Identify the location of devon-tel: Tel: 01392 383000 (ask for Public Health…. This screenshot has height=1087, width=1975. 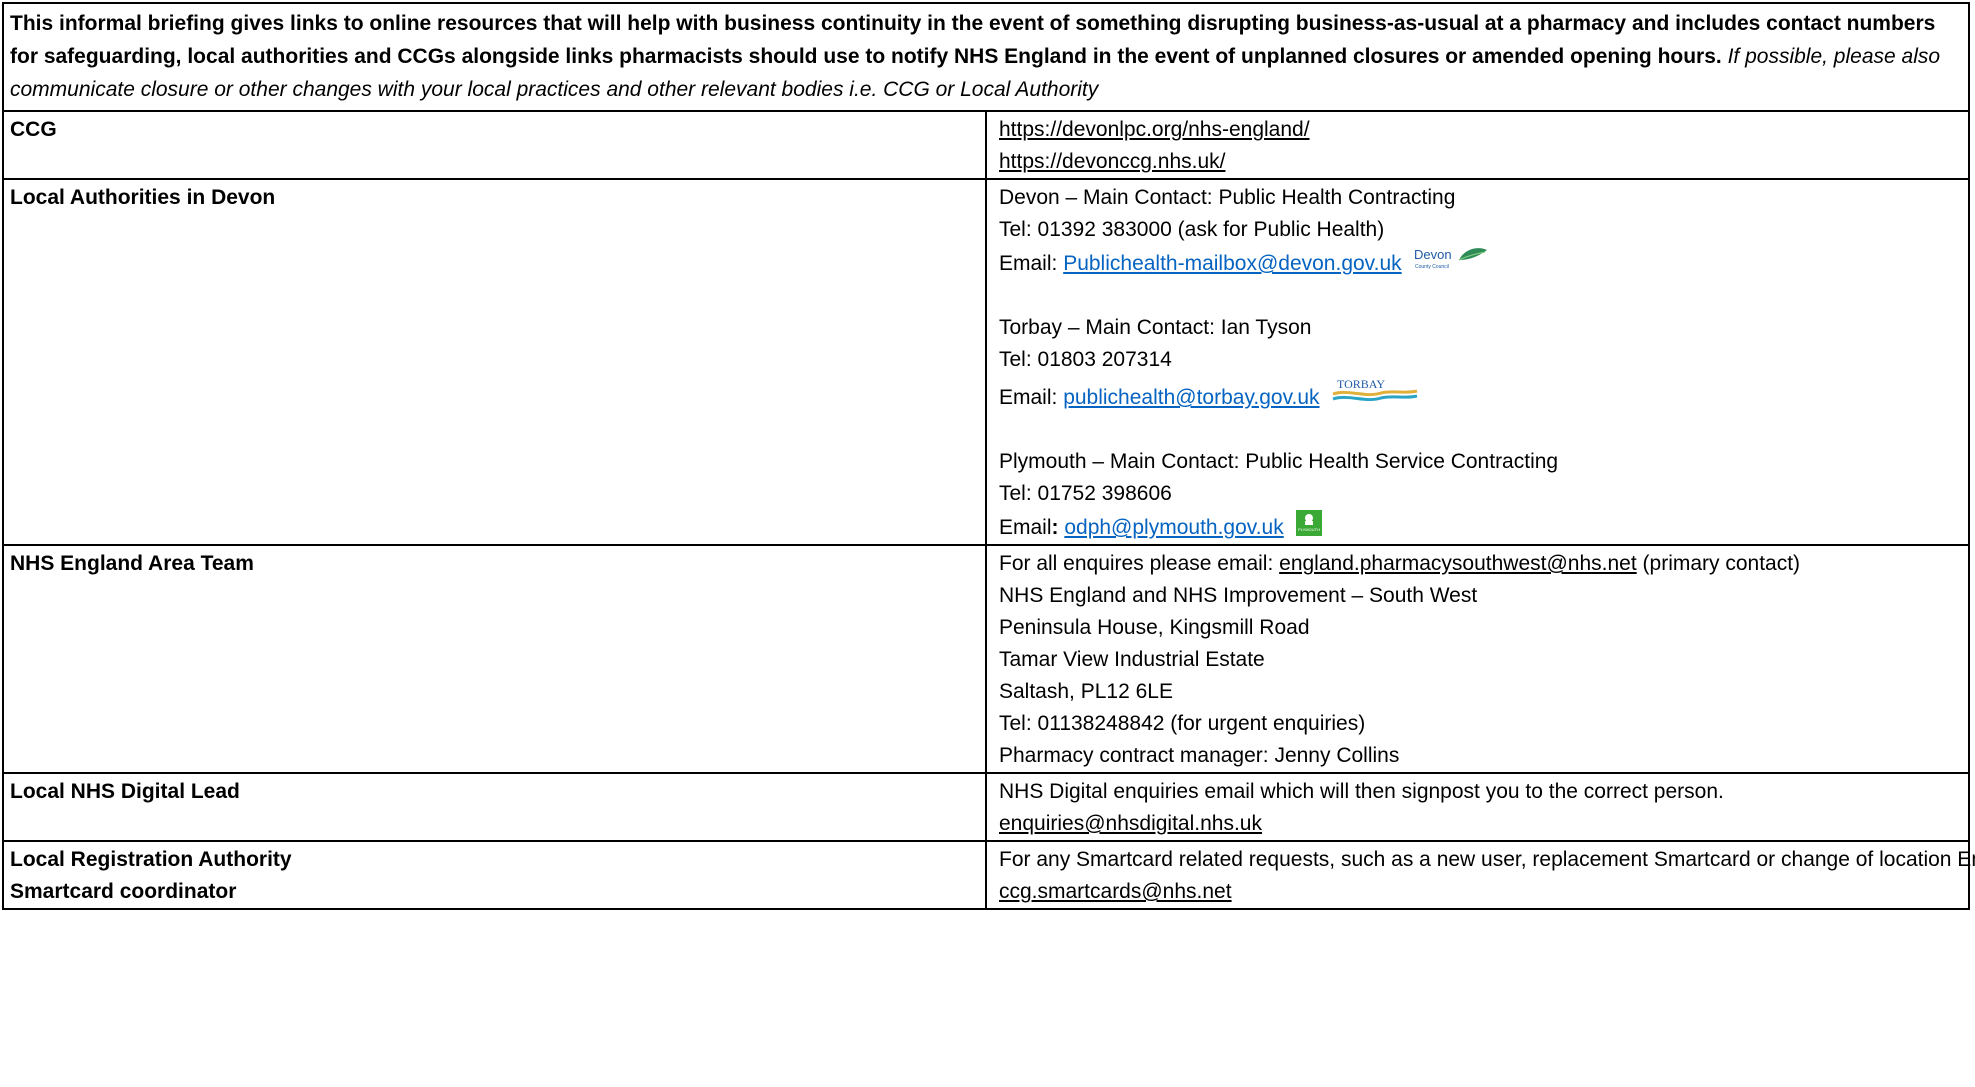
(1192, 229).